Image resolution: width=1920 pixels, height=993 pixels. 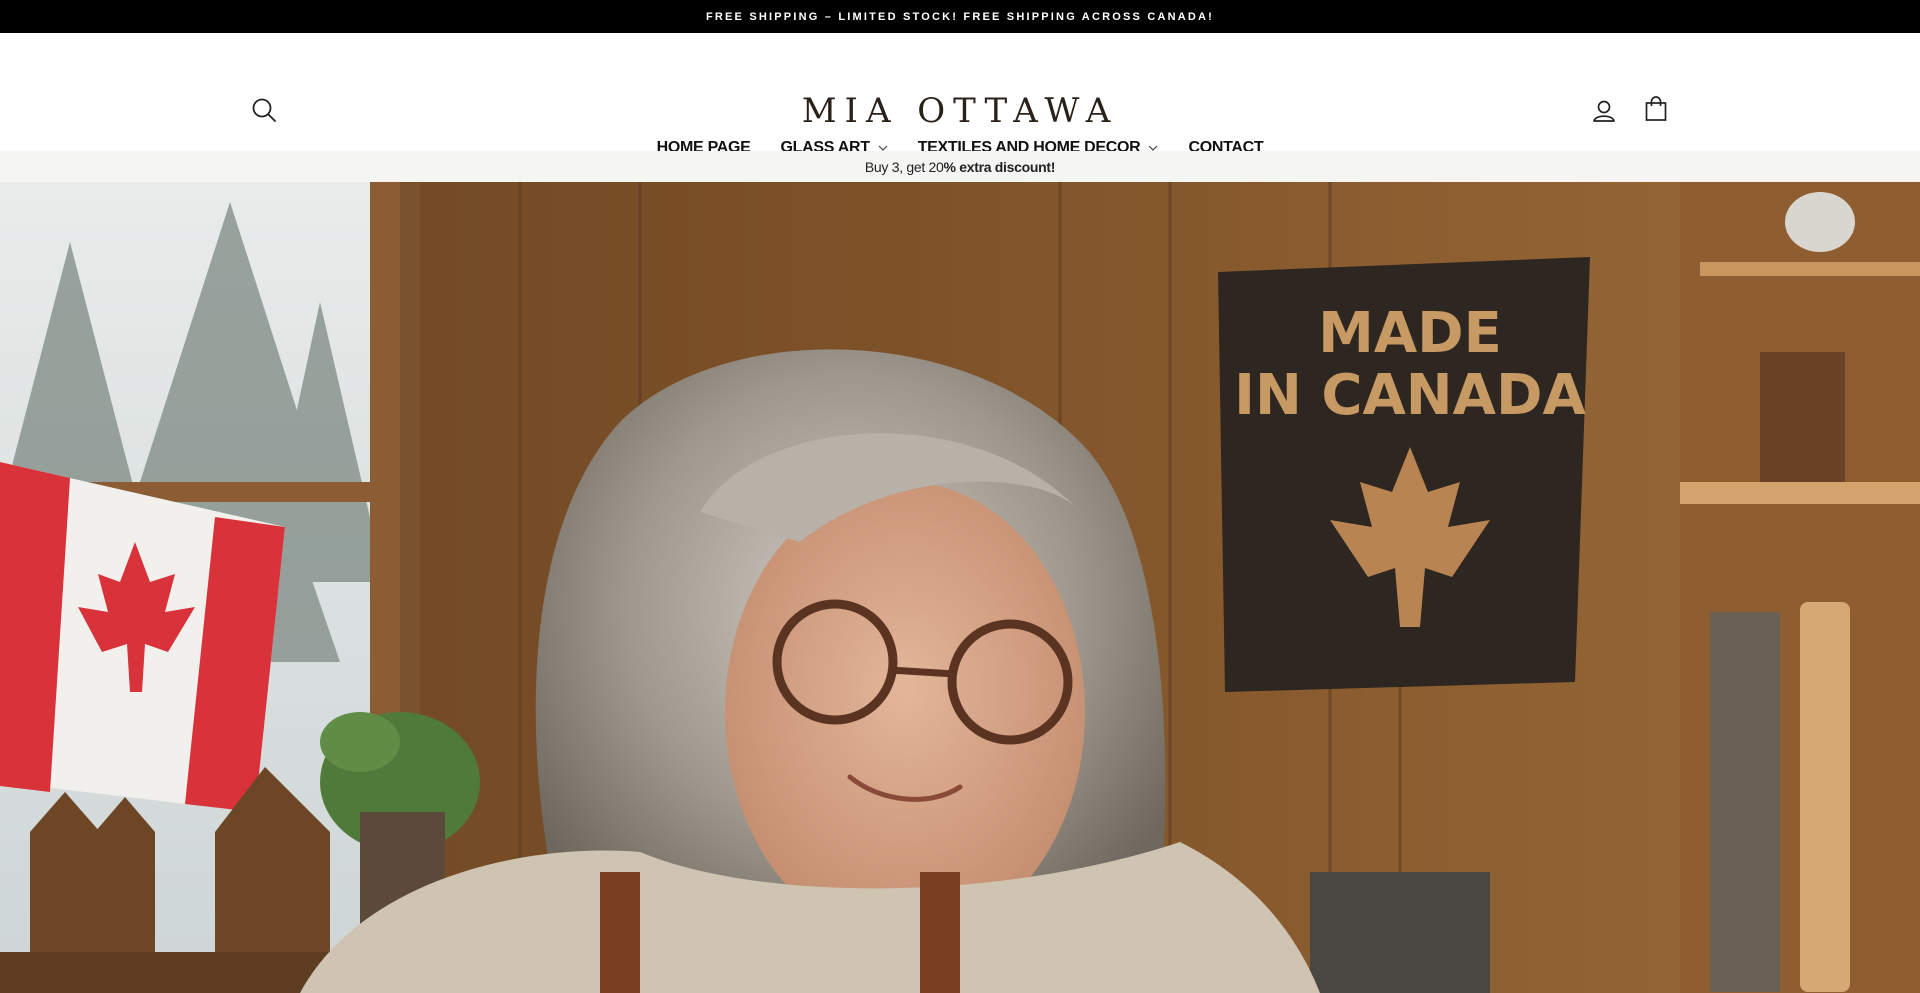 I want to click on shelves, so click(x=1800, y=587).